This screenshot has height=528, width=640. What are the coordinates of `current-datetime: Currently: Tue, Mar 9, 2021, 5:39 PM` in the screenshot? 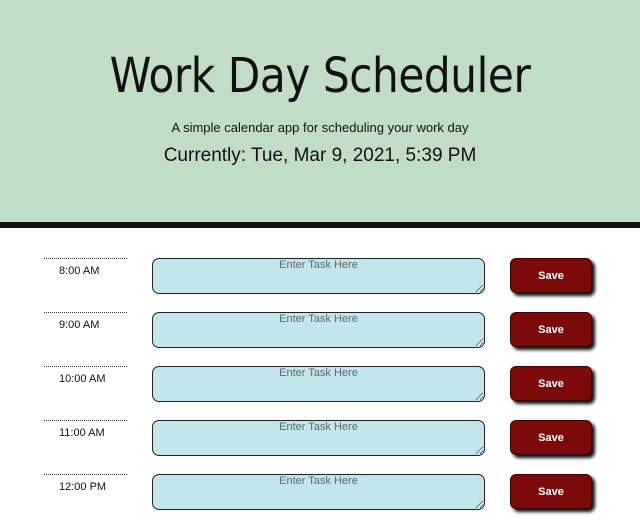 It's located at (320, 155).